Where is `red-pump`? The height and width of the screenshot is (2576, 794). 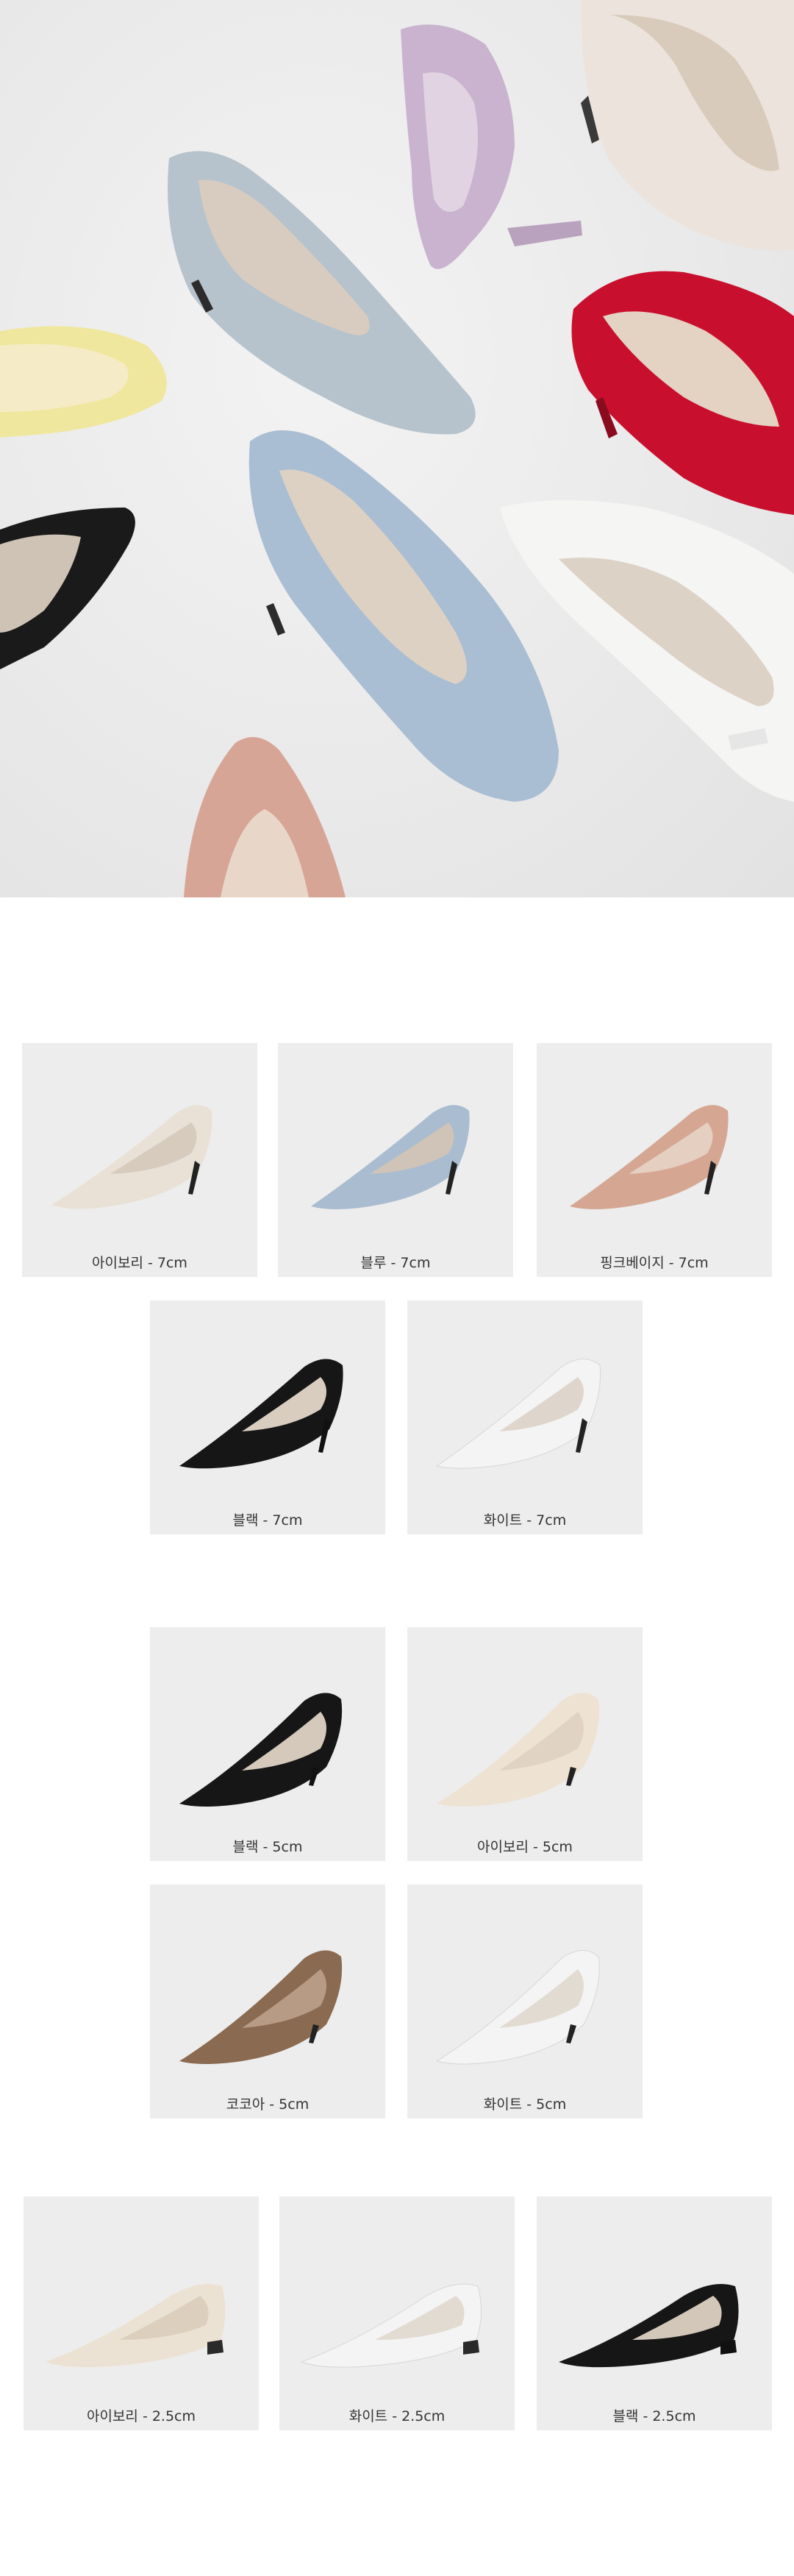
red-pump is located at coordinates (682, 393).